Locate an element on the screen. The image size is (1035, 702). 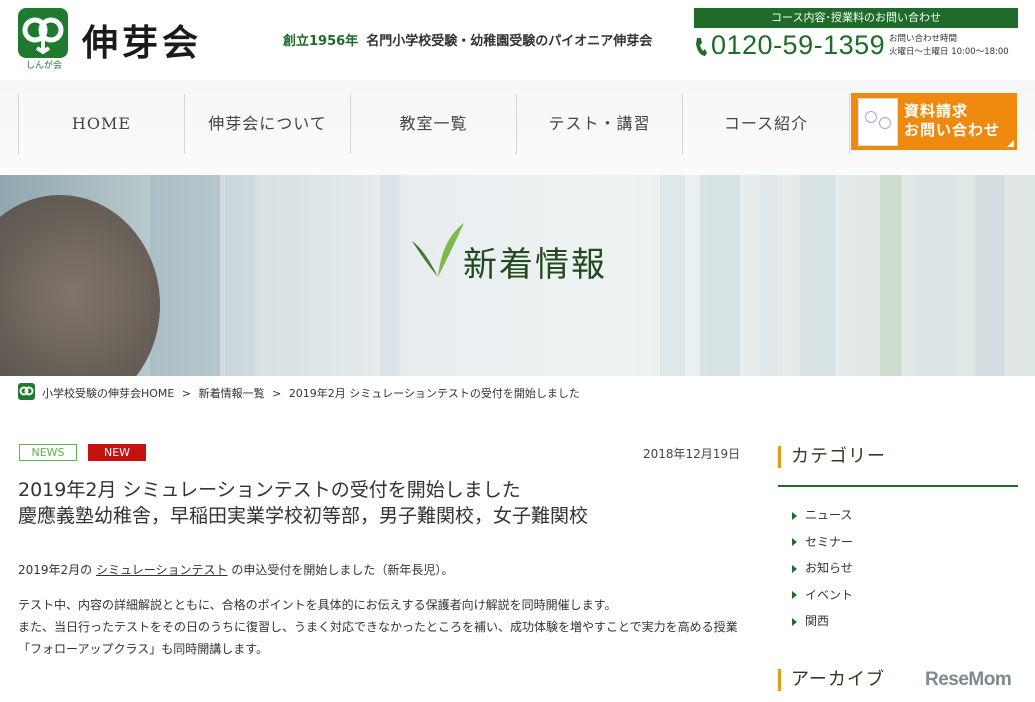
logo-wordmark: 伸芽会 is located at coordinates (142, 40).